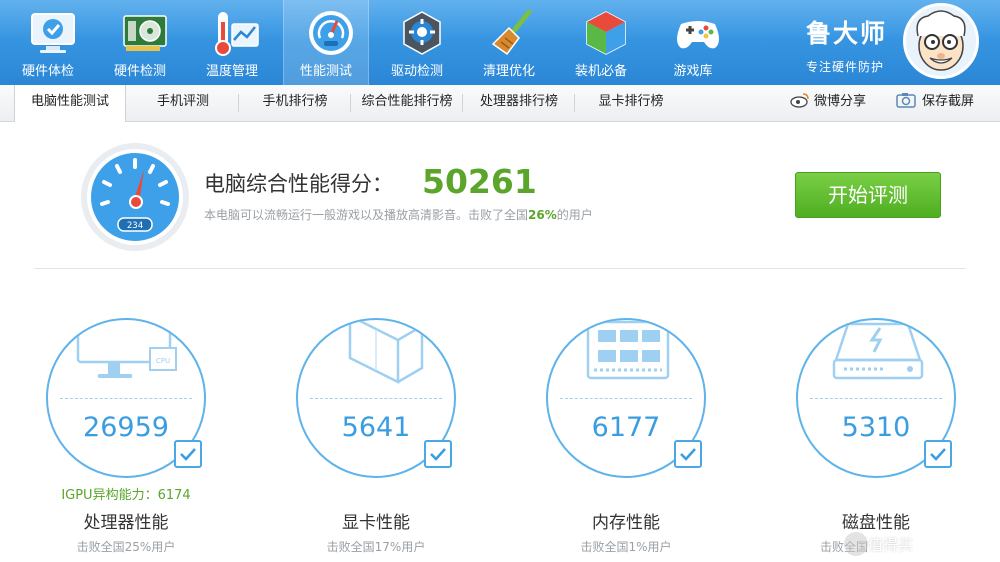 This screenshot has width=1000, height=562. What do you see at coordinates (600, 71) in the screenshot?
I see `tool-label: 装机必备` at bounding box center [600, 71].